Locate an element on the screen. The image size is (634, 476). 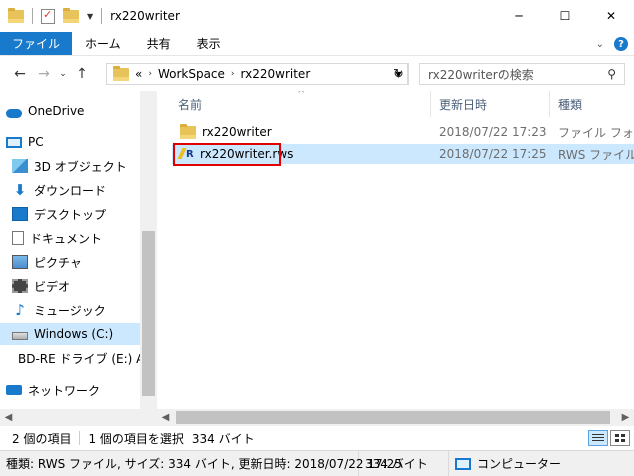
file-type: ファイル フォルダー is located at coordinates (596, 132).